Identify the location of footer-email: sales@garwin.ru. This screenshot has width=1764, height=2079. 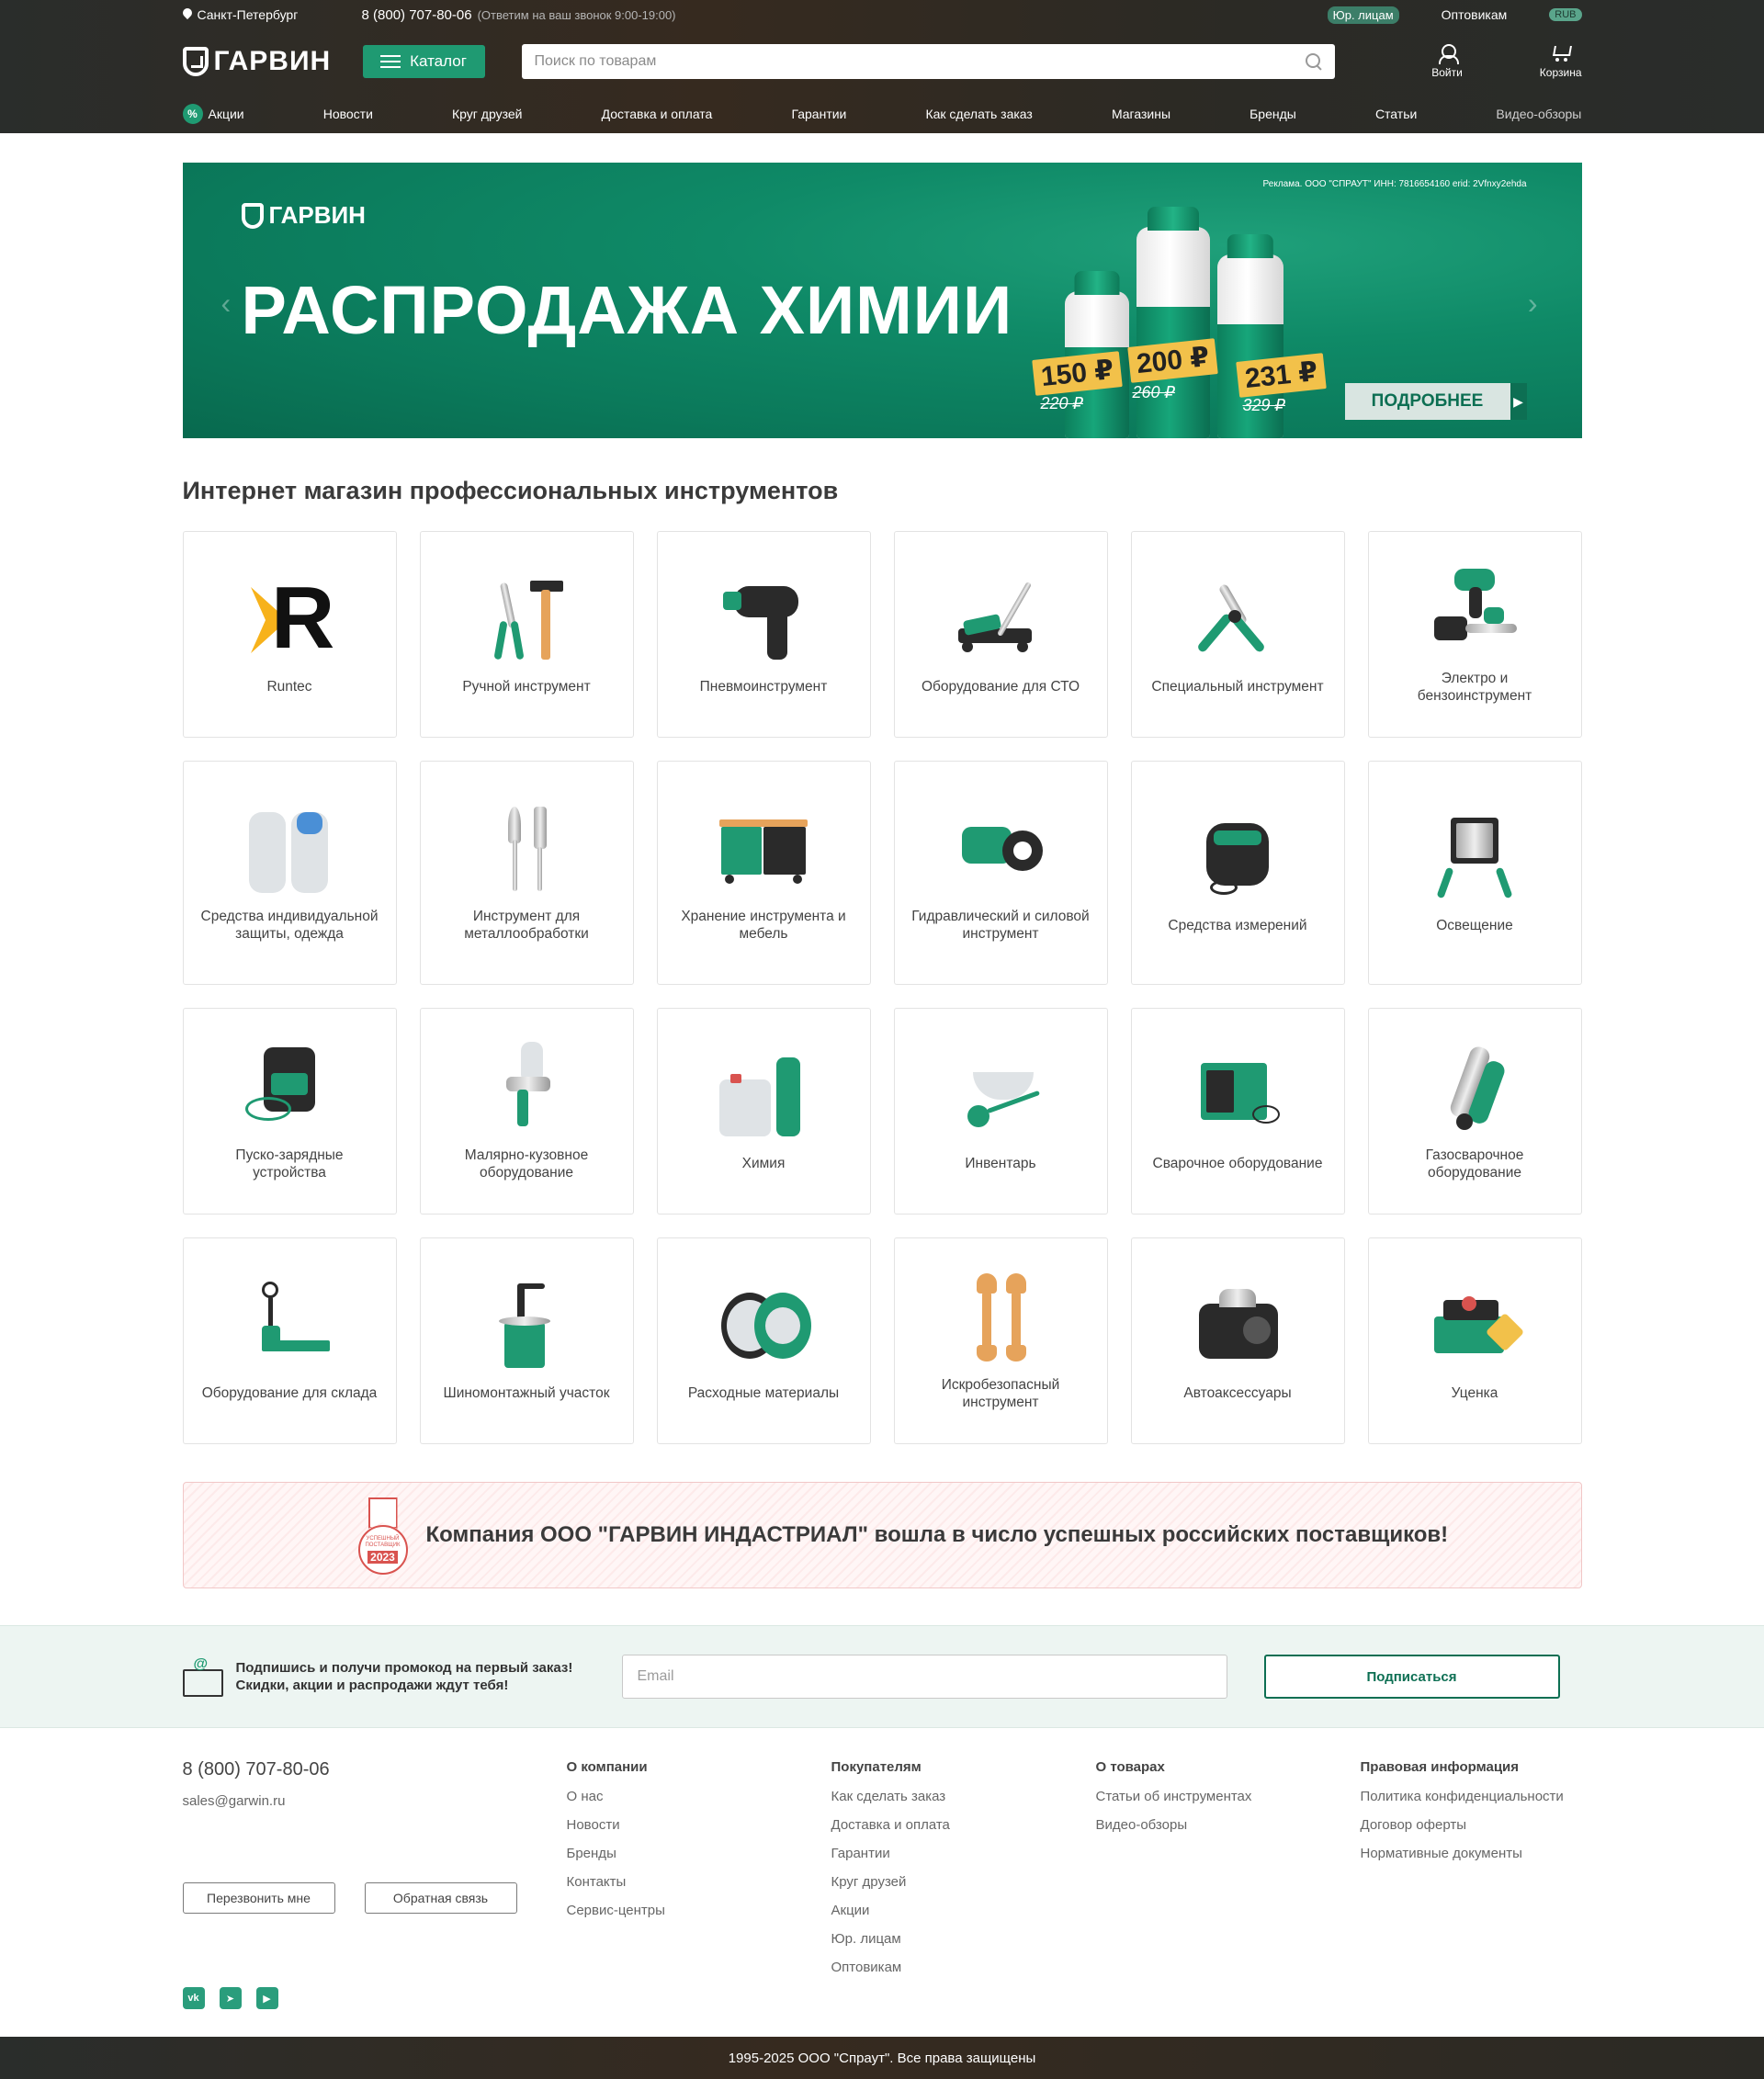
(375, 1801).